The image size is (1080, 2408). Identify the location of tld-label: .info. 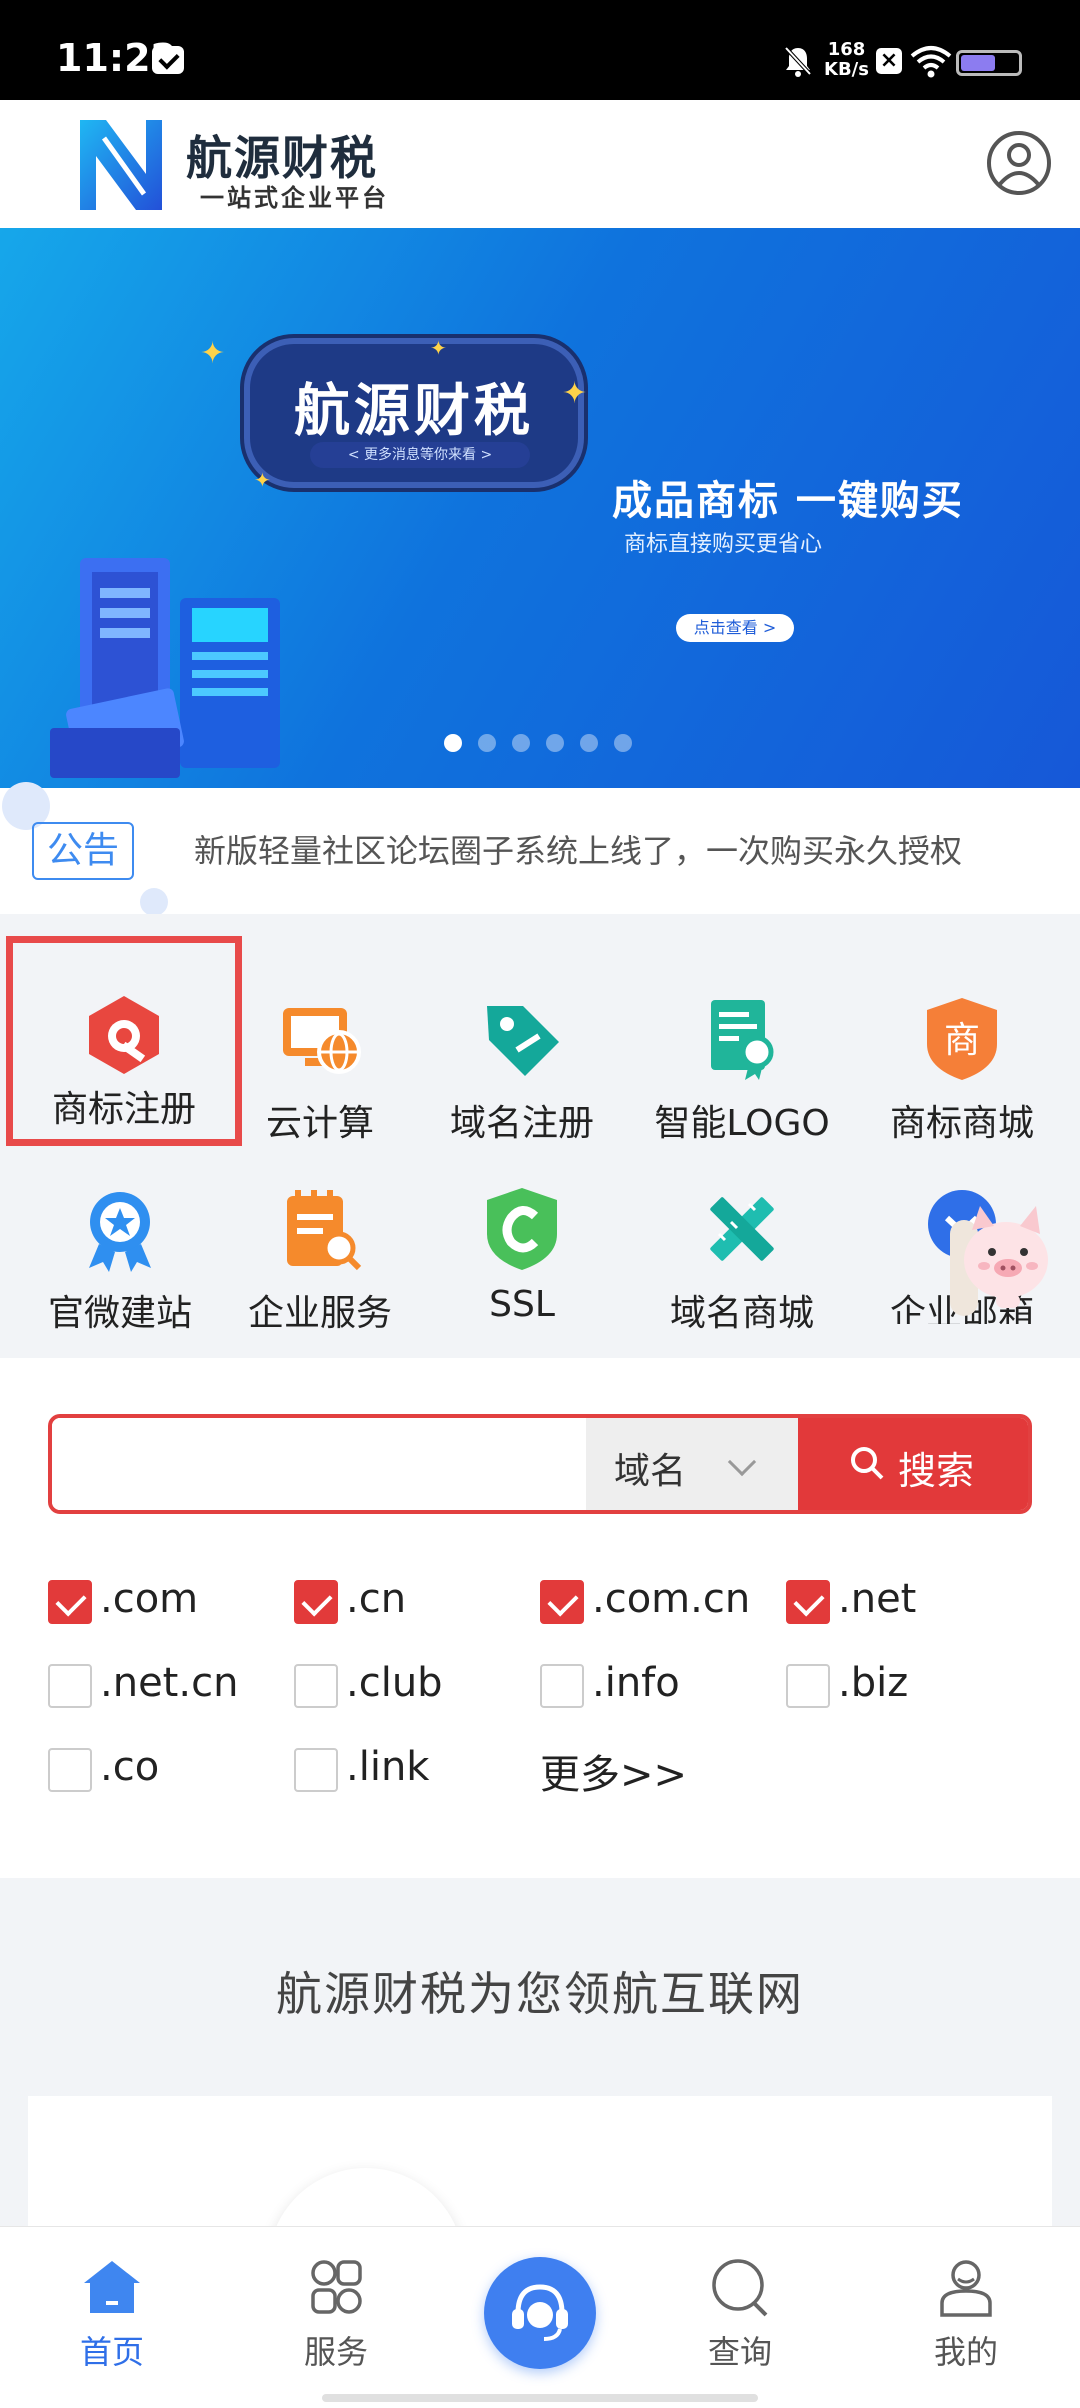
(636, 1683).